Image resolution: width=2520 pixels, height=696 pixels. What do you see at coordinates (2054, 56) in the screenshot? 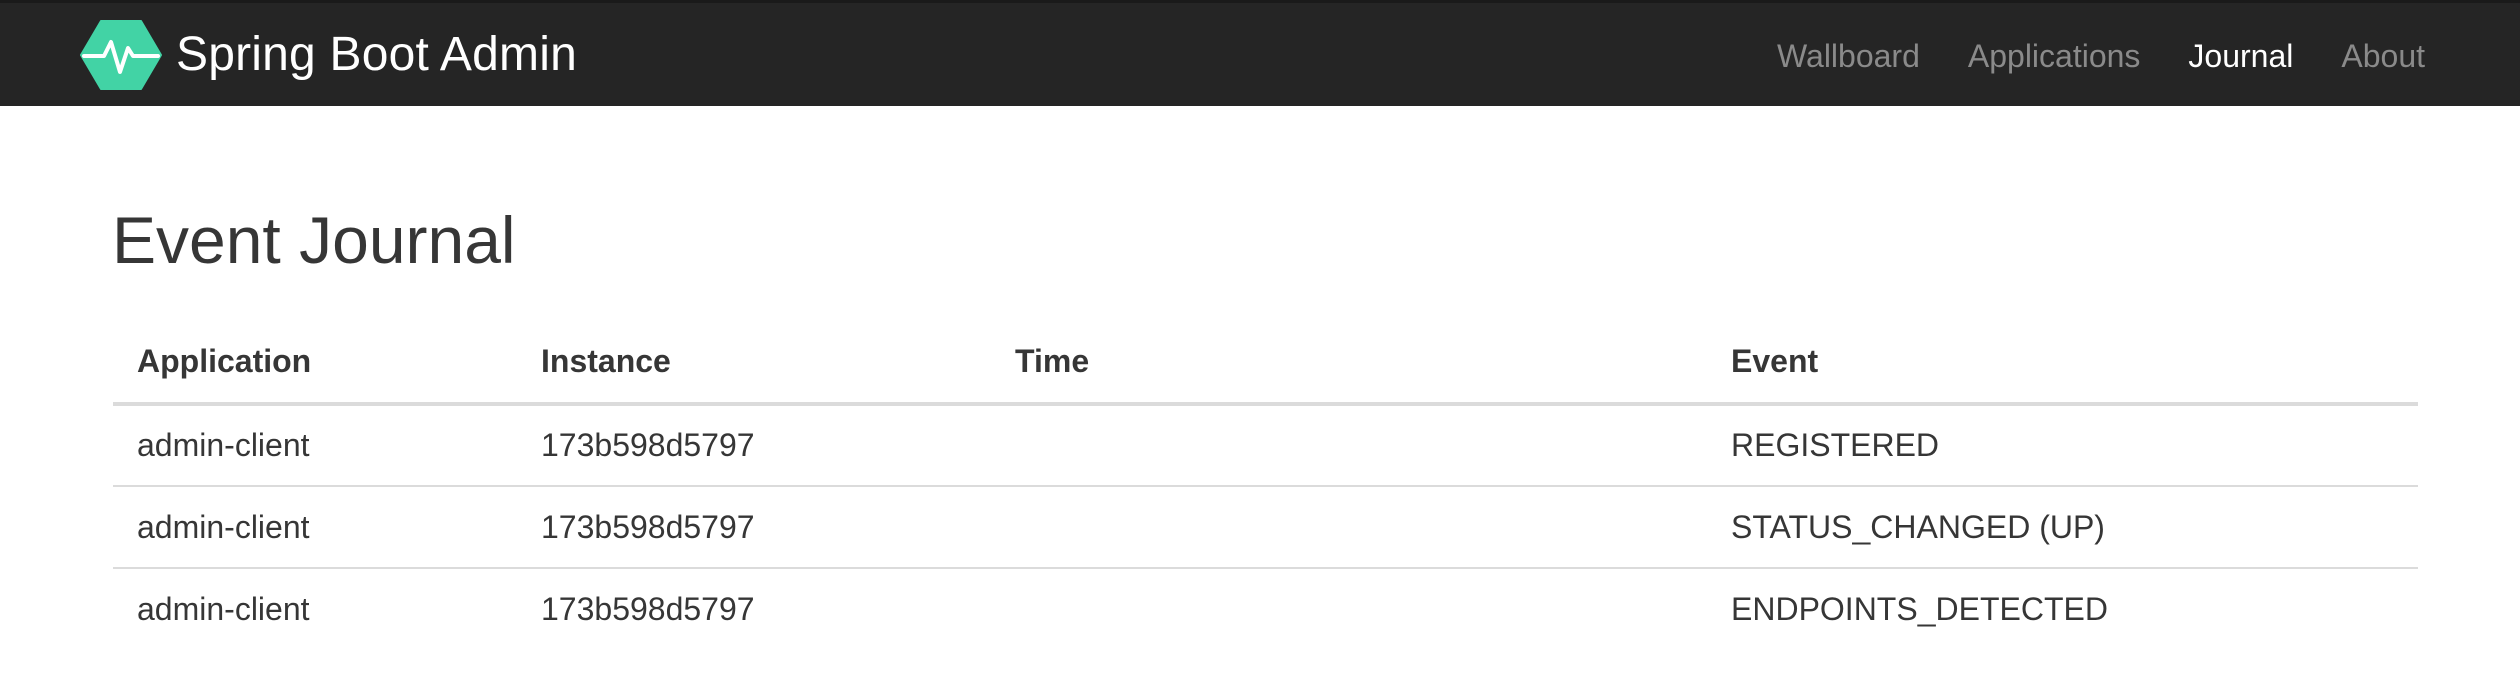
I see `nav-item-applications: Applications` at bounding box center [2054, 56].